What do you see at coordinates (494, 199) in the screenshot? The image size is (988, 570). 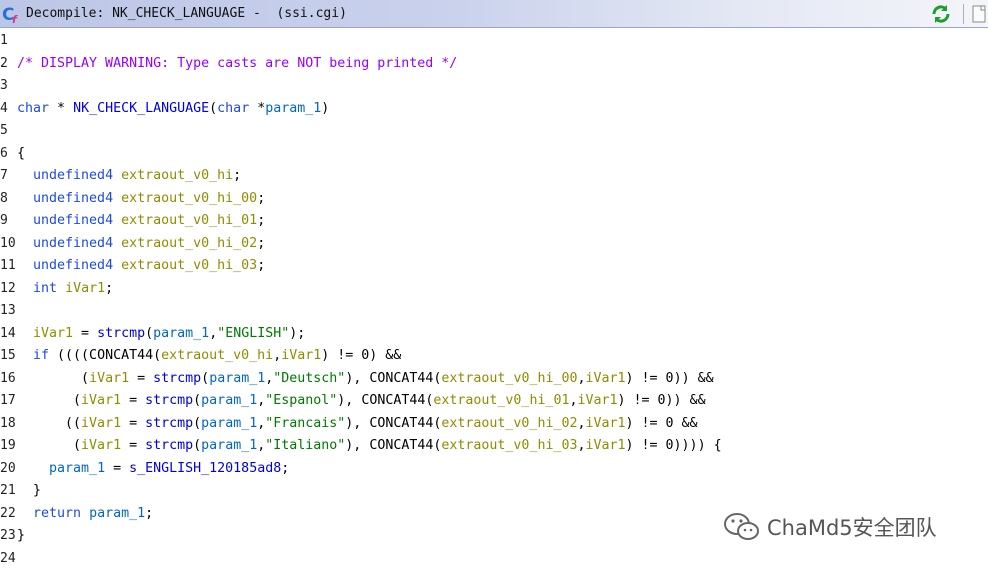 I see `code-line: 8 undefined4 extraout_v0_hi_00;` at bounding box center [494, 199].